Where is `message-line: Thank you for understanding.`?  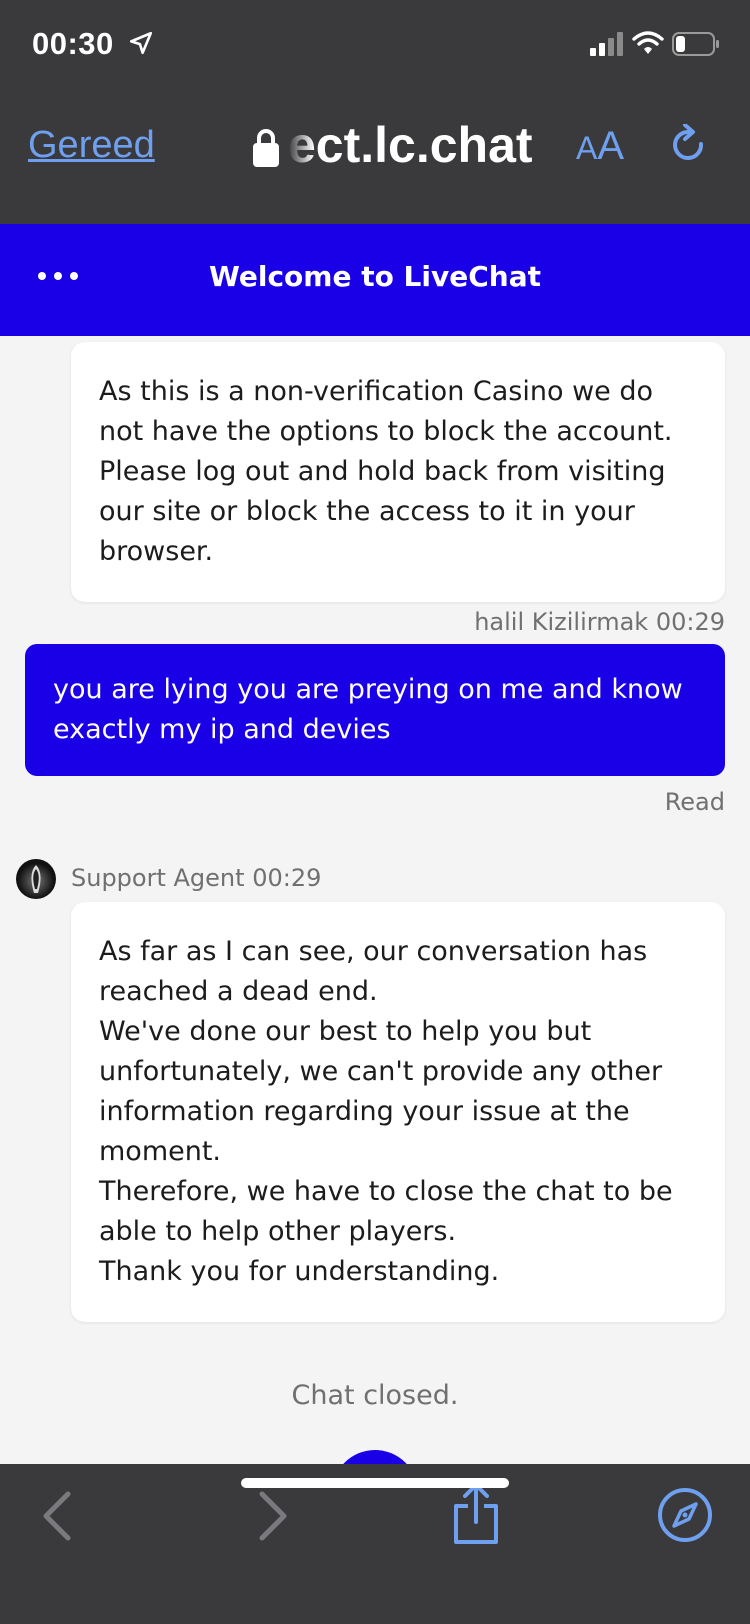
message-line: Thank you for understanding. is located at coordinates (299, 1271).